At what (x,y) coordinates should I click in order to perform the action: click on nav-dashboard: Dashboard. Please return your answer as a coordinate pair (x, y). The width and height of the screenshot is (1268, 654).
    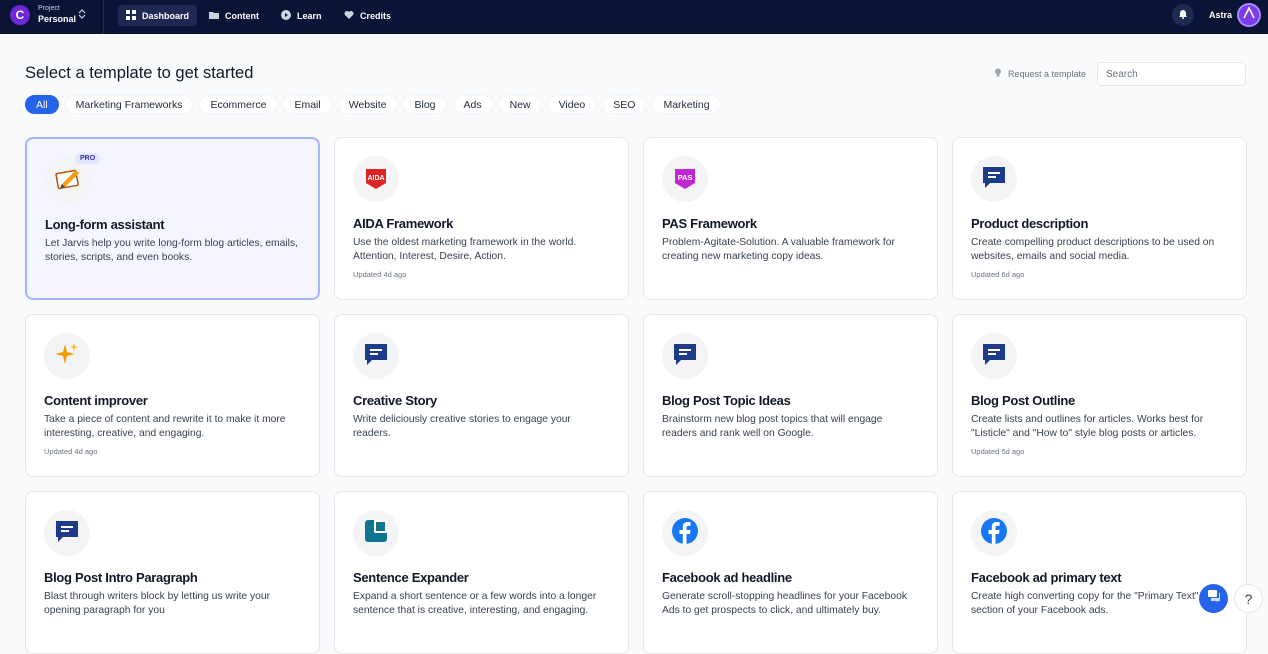
    Looking at the image, I should click on (158, 15).